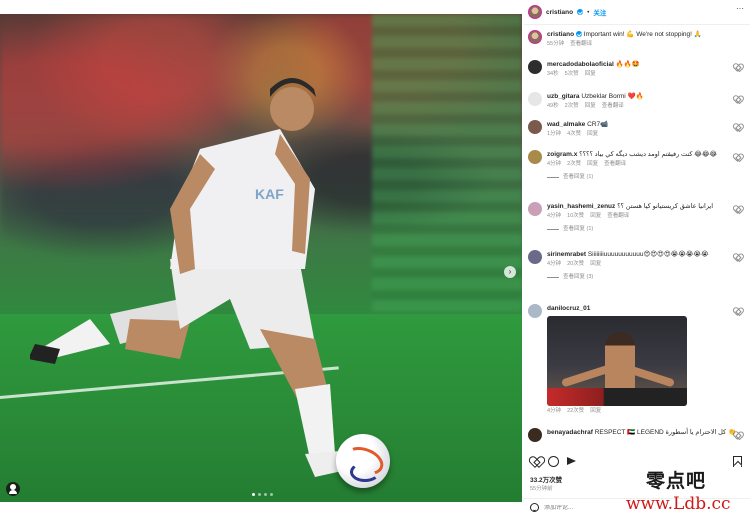 The image size is (750, 516). What do you see at coordinates (665, 206) in the screenshot?
I see `comment-text: ايرانيا عاشق كريستيانو كيا هستن ؟؟` at bounding box center [665, 206].